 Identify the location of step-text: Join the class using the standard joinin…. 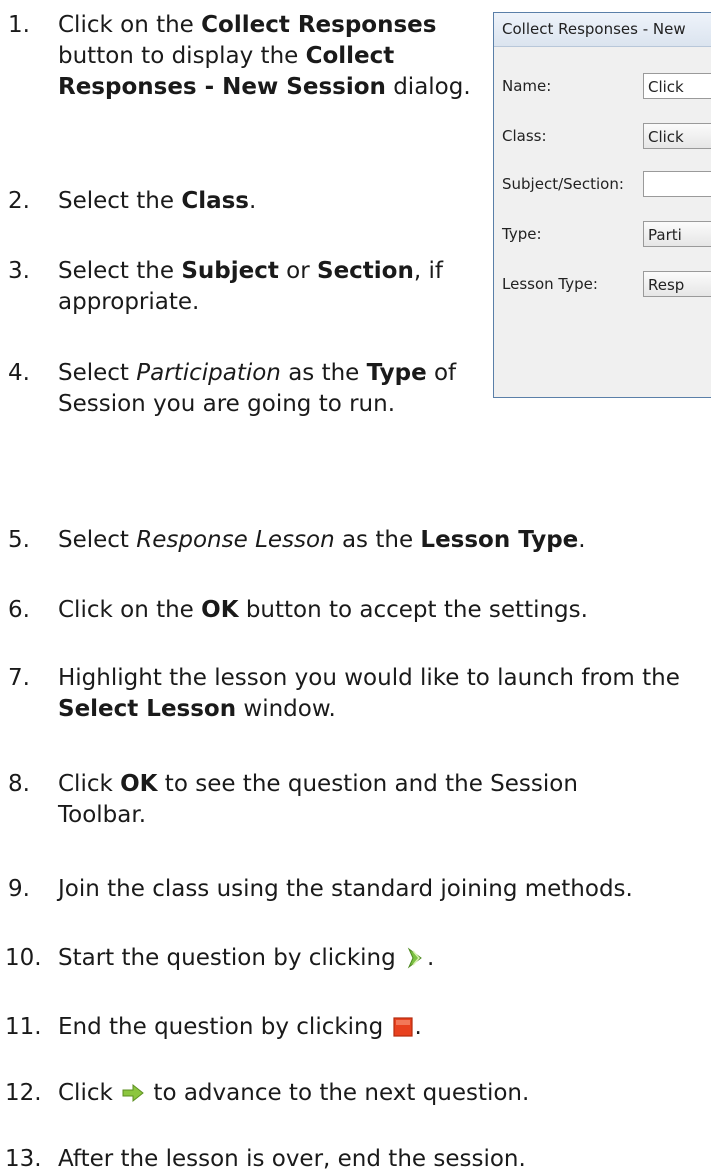
(345, 889).